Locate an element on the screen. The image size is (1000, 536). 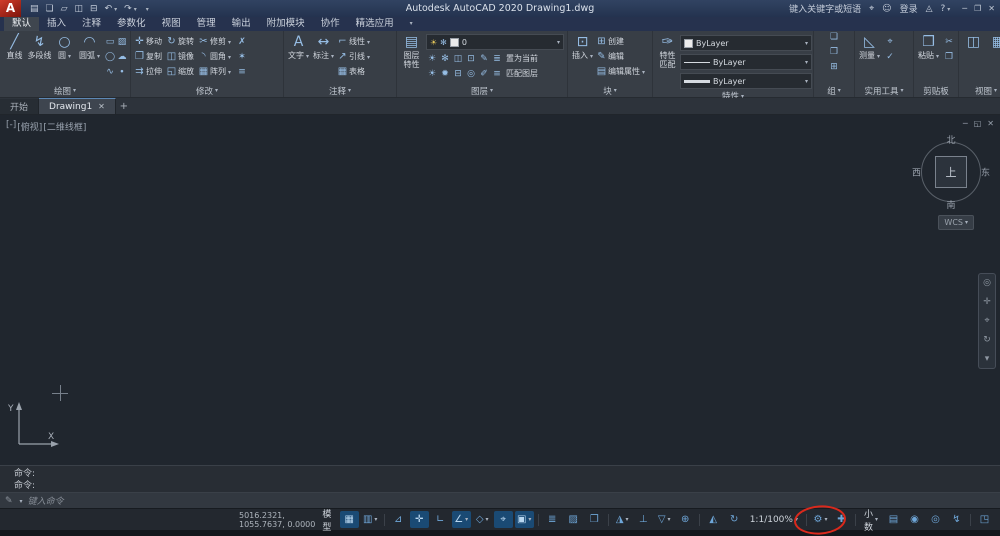
layer-properties-button: ▤ 图层特性 is located at coordinates (411, 58).